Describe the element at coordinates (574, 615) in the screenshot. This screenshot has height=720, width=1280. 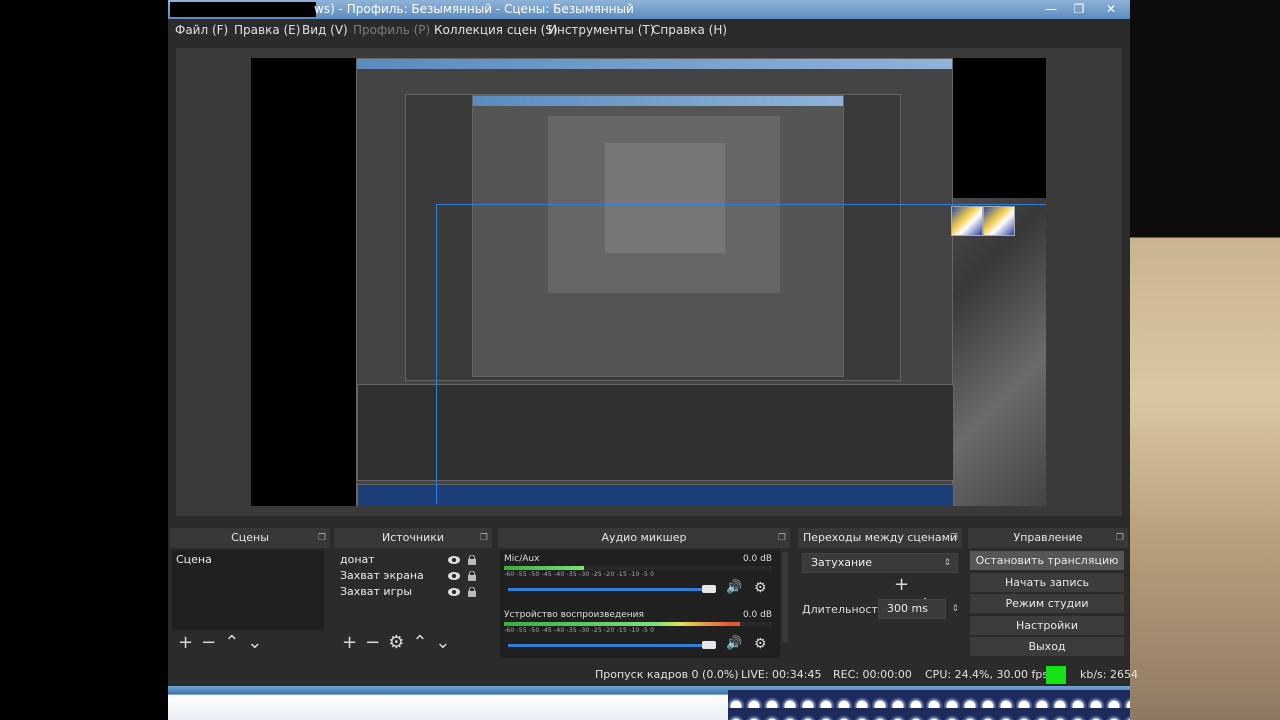
I see `channel-name: Устройство воспроизведения` at that location.